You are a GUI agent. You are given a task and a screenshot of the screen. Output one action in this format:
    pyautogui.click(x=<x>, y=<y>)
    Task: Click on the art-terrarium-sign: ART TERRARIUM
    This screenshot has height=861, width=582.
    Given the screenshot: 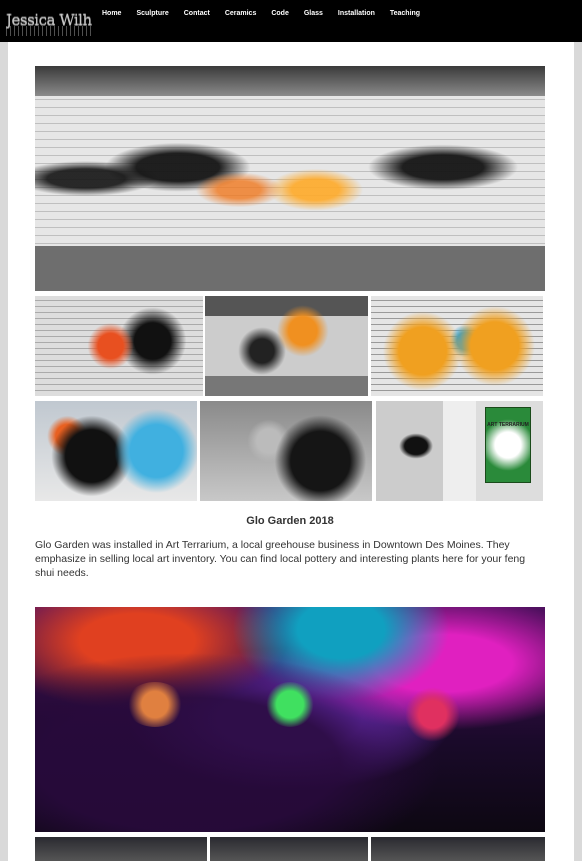 What is the action you would take?
    pyautogui.click(x=508, y=445)
    